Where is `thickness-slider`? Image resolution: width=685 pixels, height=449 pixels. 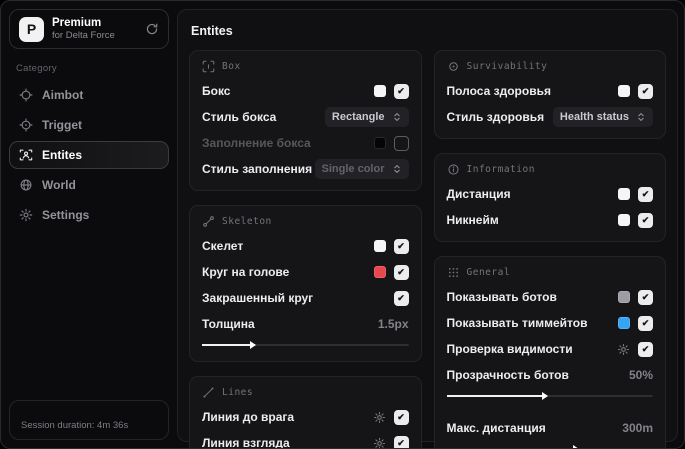
thickness-slider is located at coordinates (305, 345).